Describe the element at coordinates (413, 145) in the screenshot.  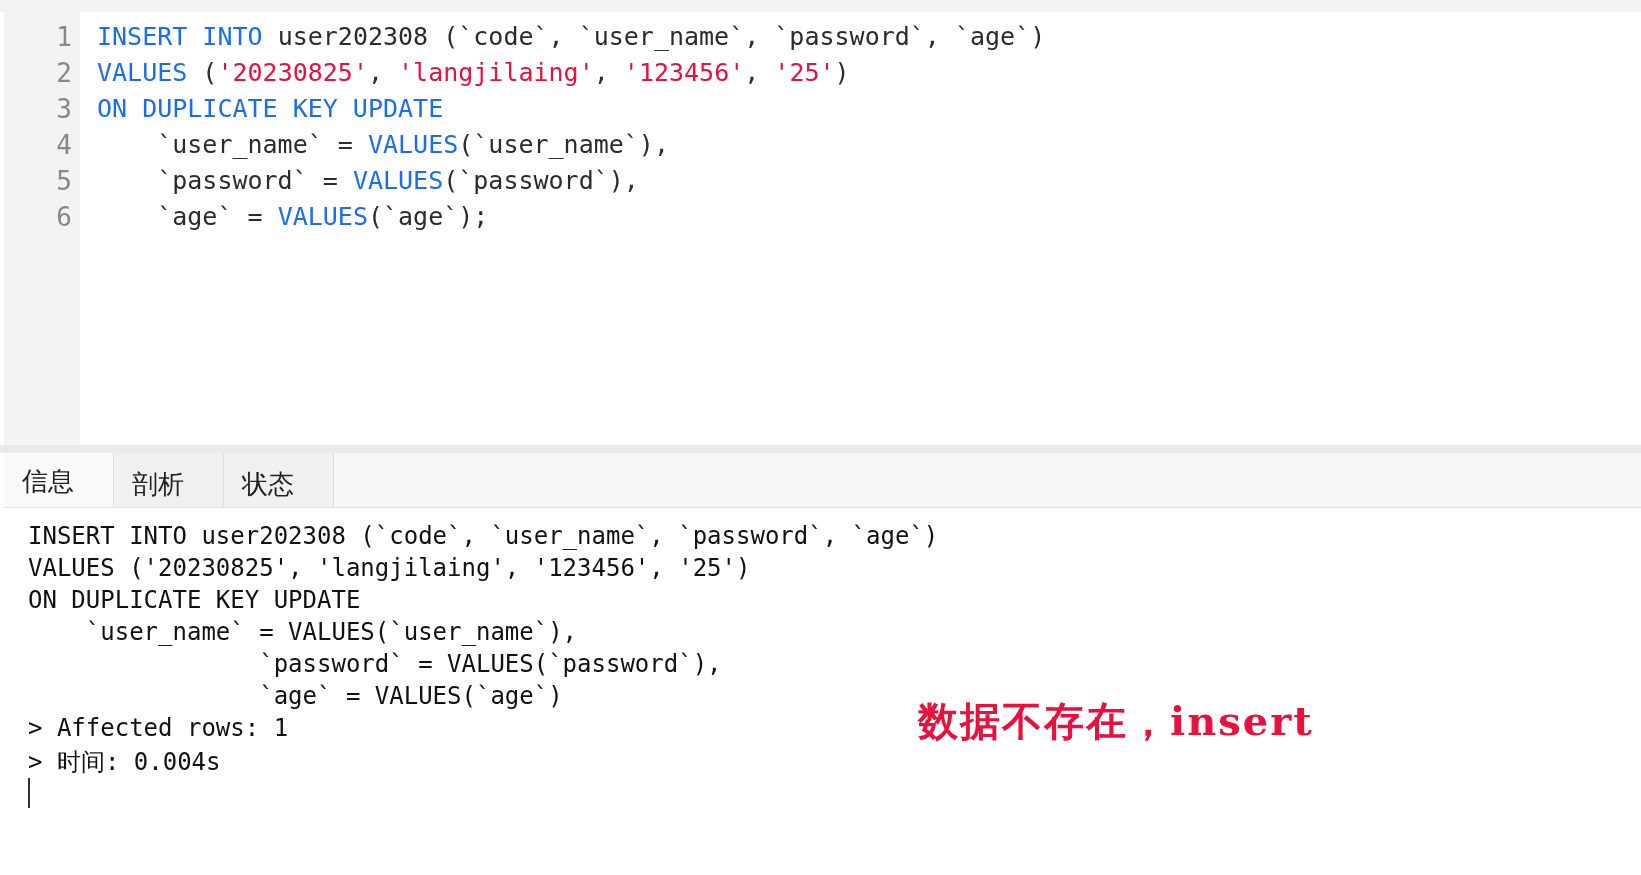
I see `code-line: `user_name` = VALUES(`user_name`),` at that location.